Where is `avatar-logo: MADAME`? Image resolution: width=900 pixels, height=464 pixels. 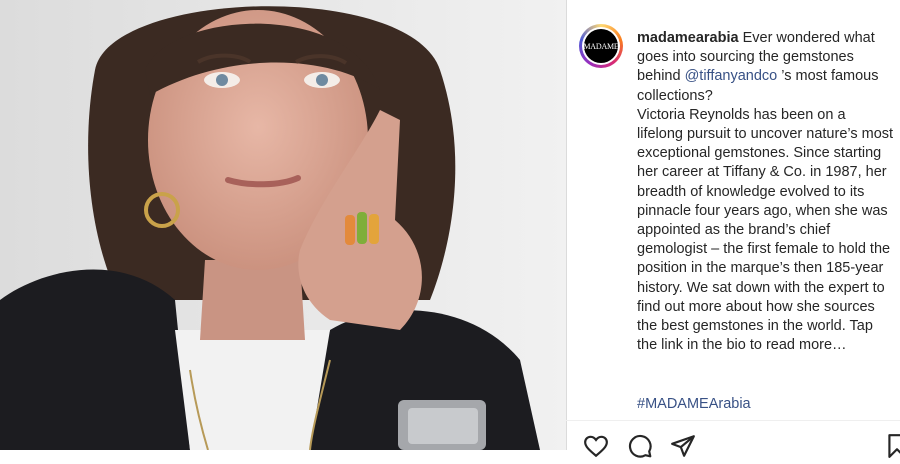
avatar-logo: MADAME is located at coordinates (601, 46).